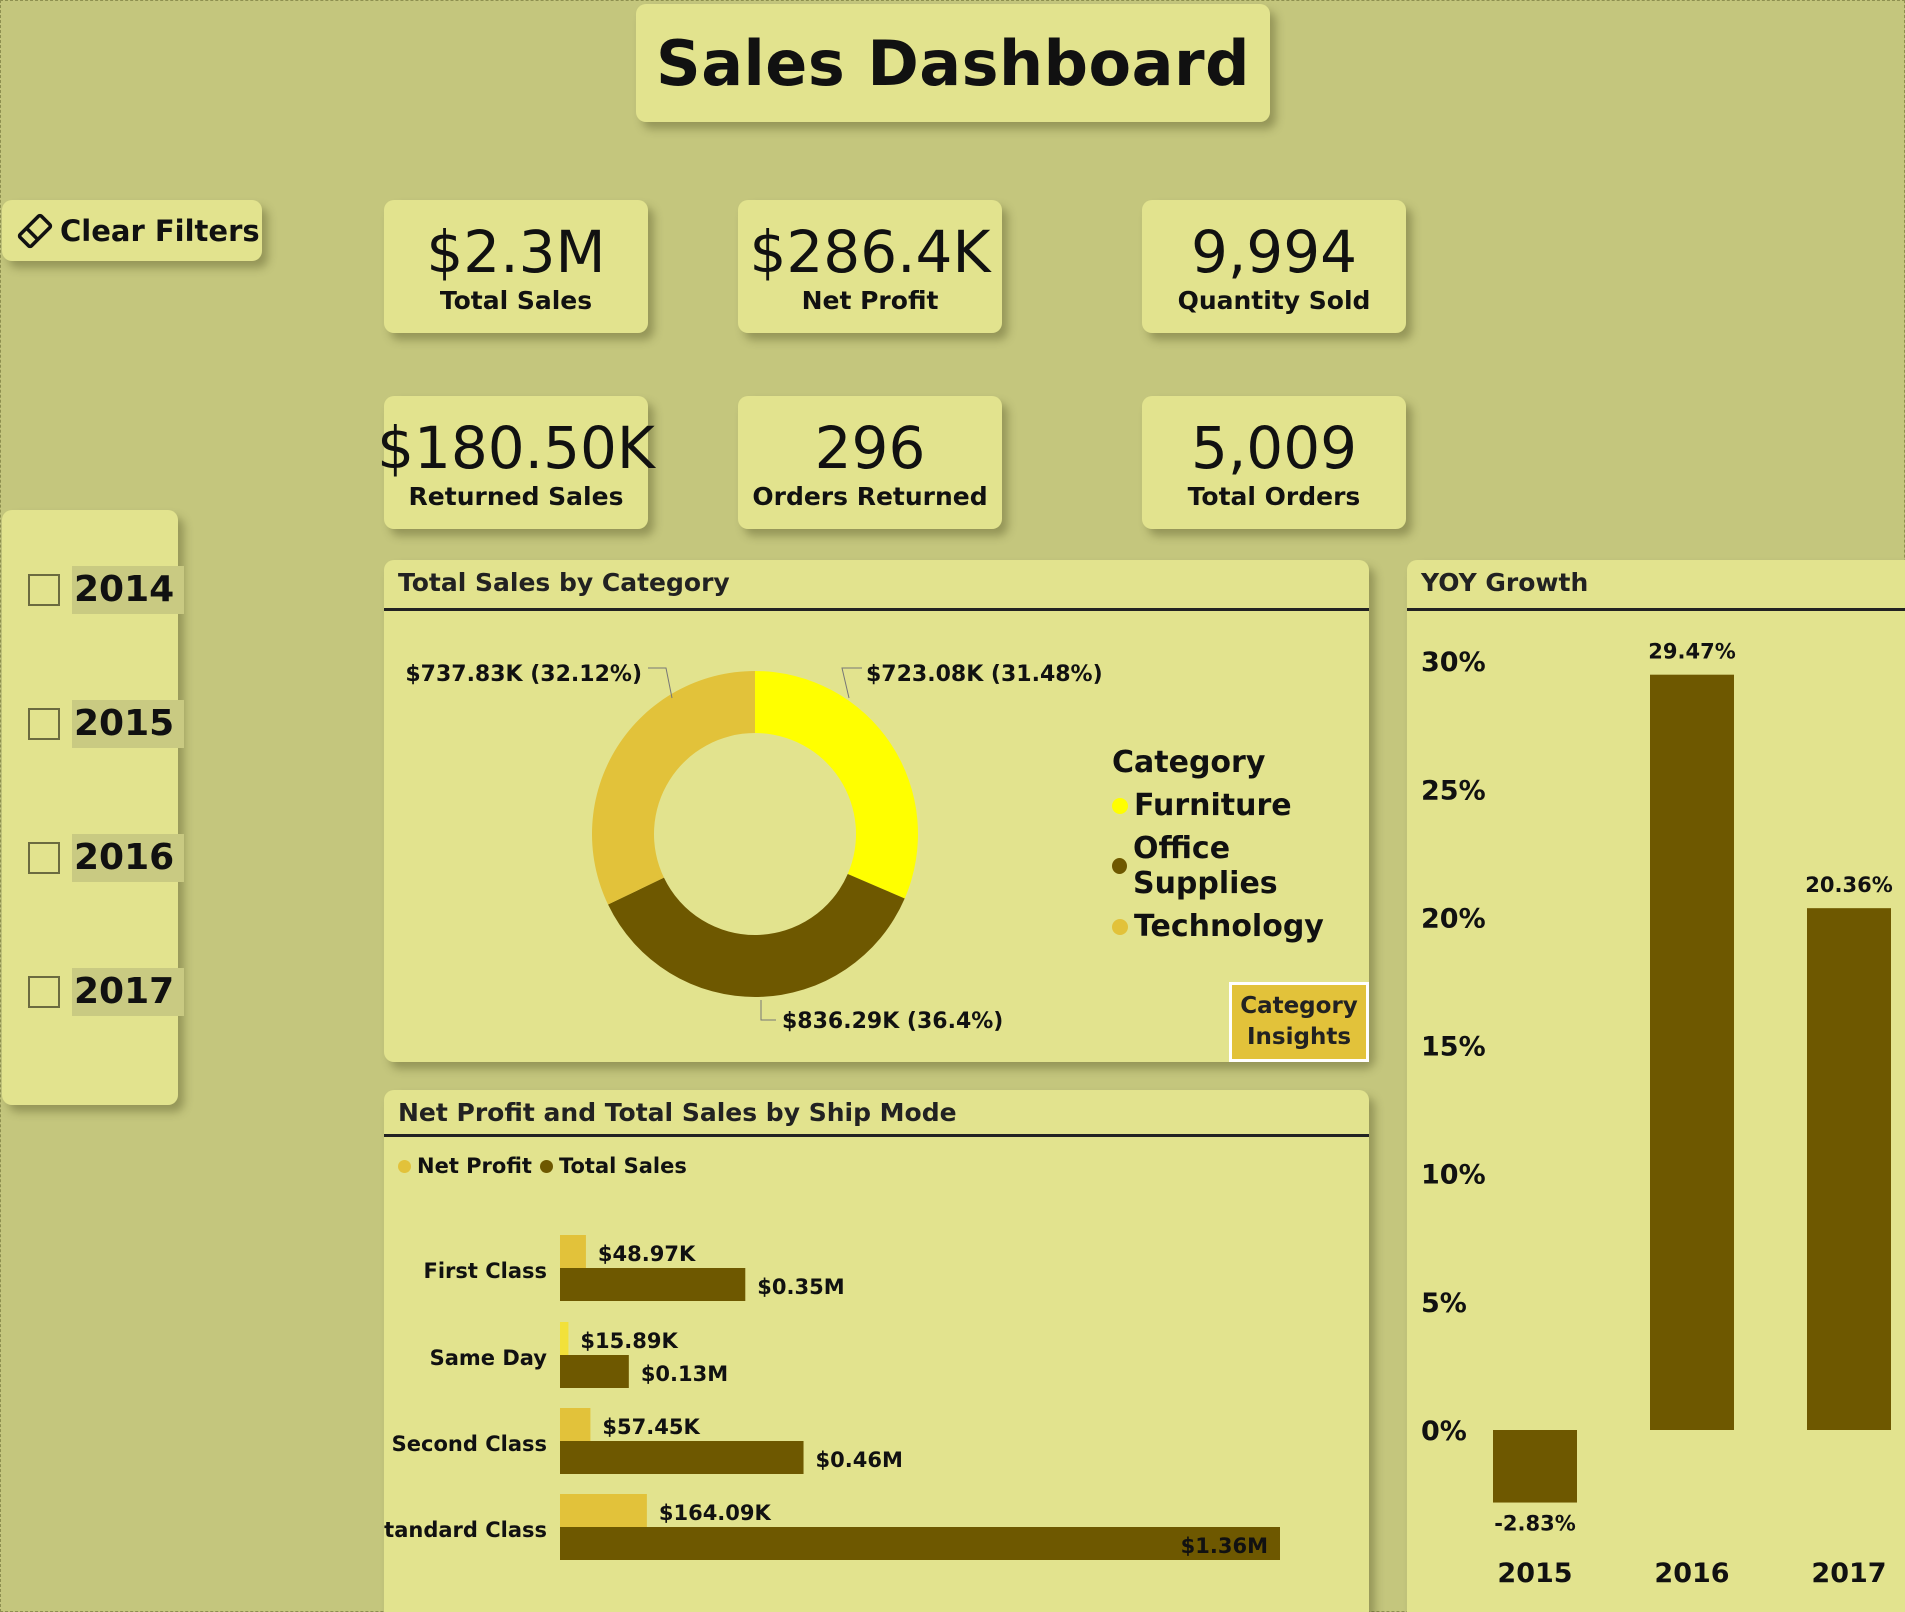 The height and width of the screenshot is (1612, 1905). I want to click on net-profit-data-label: $164.09K, so click(715, 1513).